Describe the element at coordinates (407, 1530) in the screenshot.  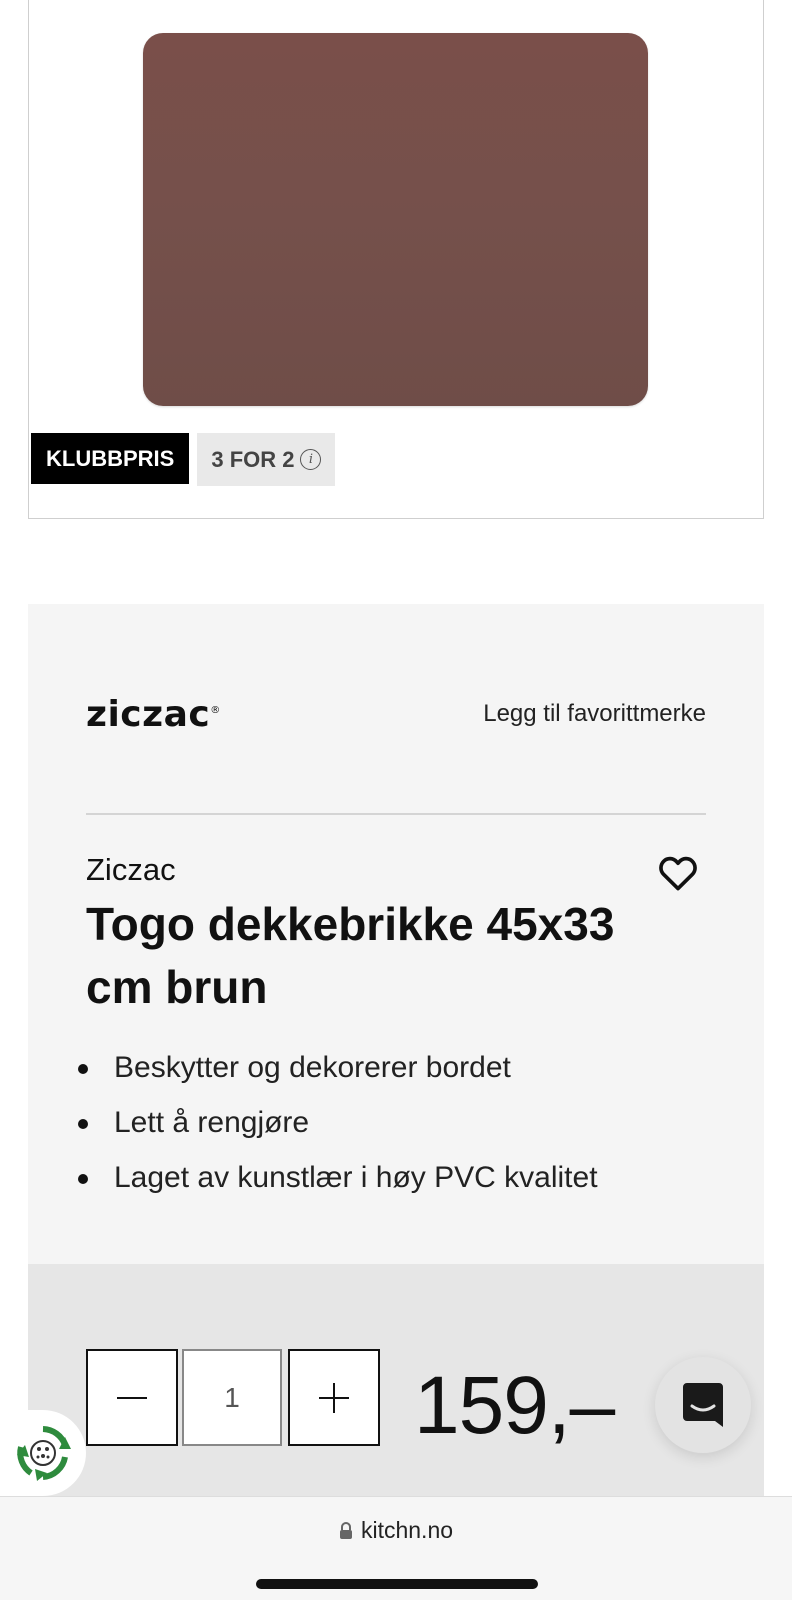
I see `url-text: kitchn.no` at that location.